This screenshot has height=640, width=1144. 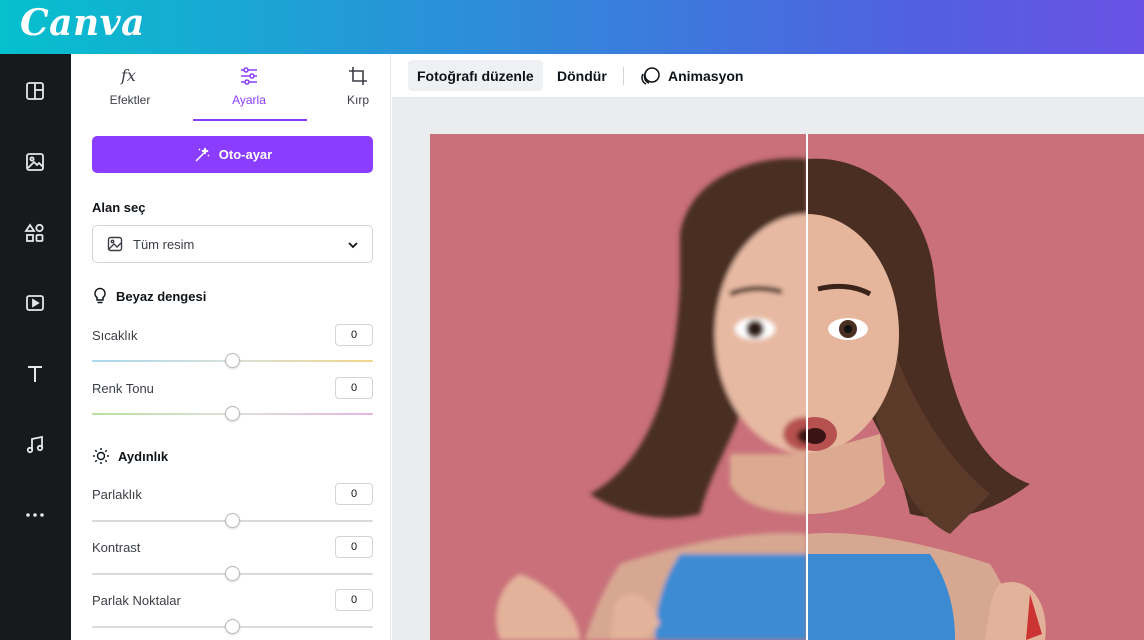 I want to click on elements-icon, so click(x=35, y=233).